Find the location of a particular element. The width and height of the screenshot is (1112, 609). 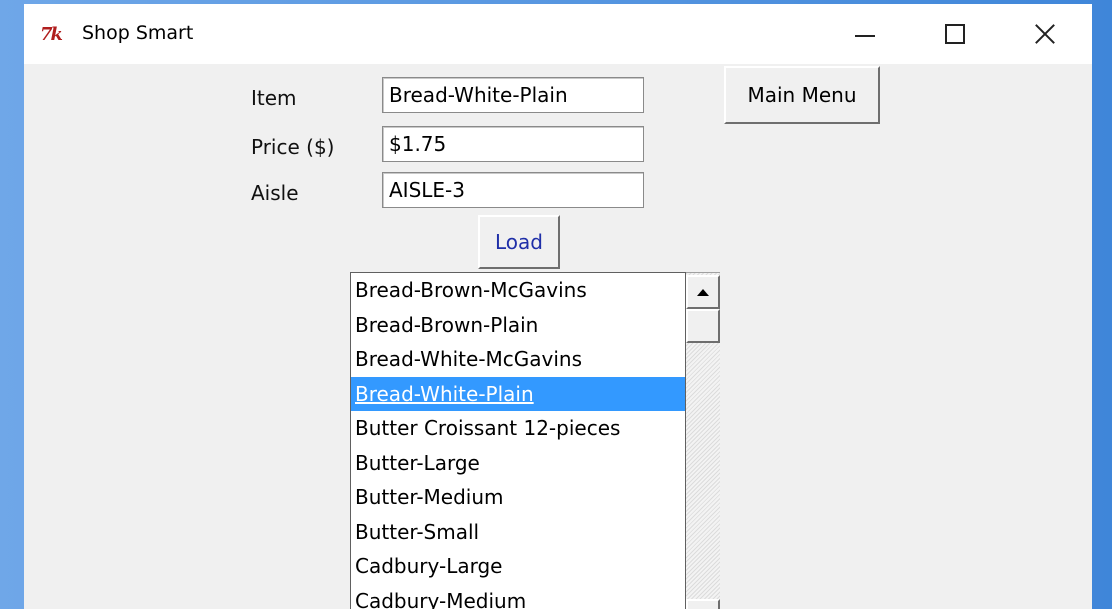

list-item: Bread-White-McGavins is located at coordinates (518, 359).